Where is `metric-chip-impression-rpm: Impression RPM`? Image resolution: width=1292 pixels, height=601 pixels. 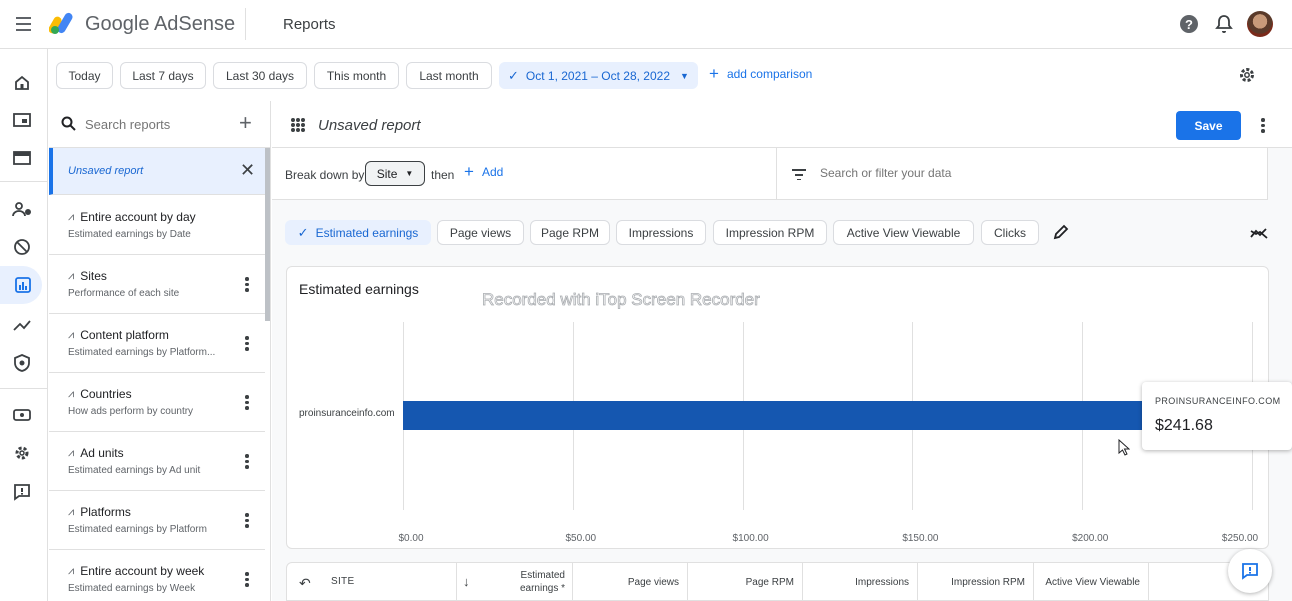
metric-chip-impression-rpm: Impression RPM is located at coordinates (770, 232).